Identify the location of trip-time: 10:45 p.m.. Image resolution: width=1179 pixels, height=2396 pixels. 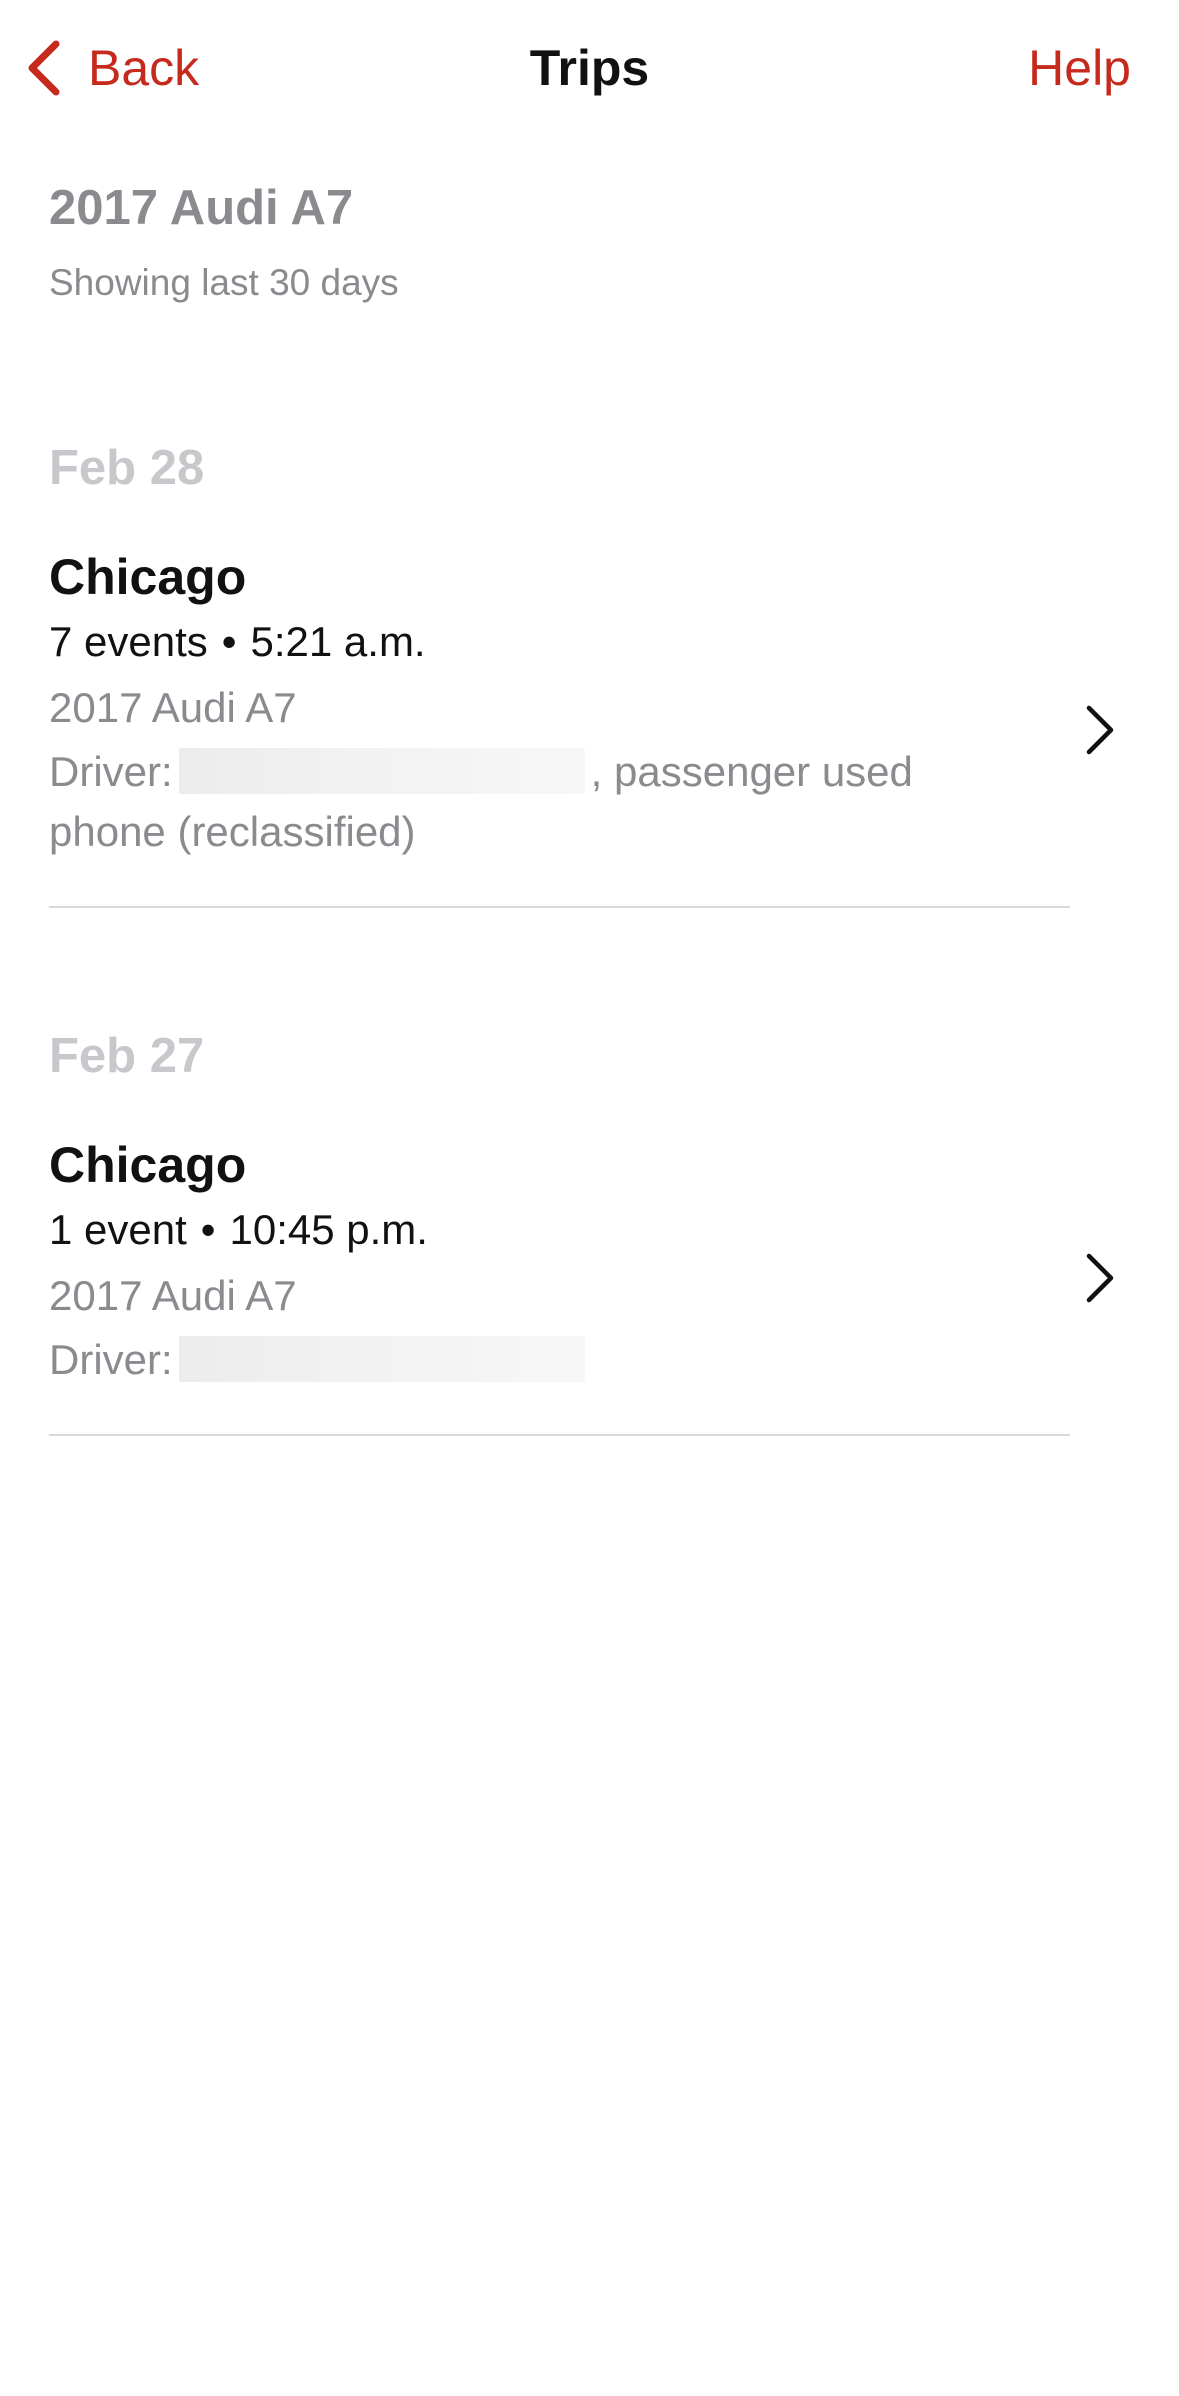
(328, 1229).